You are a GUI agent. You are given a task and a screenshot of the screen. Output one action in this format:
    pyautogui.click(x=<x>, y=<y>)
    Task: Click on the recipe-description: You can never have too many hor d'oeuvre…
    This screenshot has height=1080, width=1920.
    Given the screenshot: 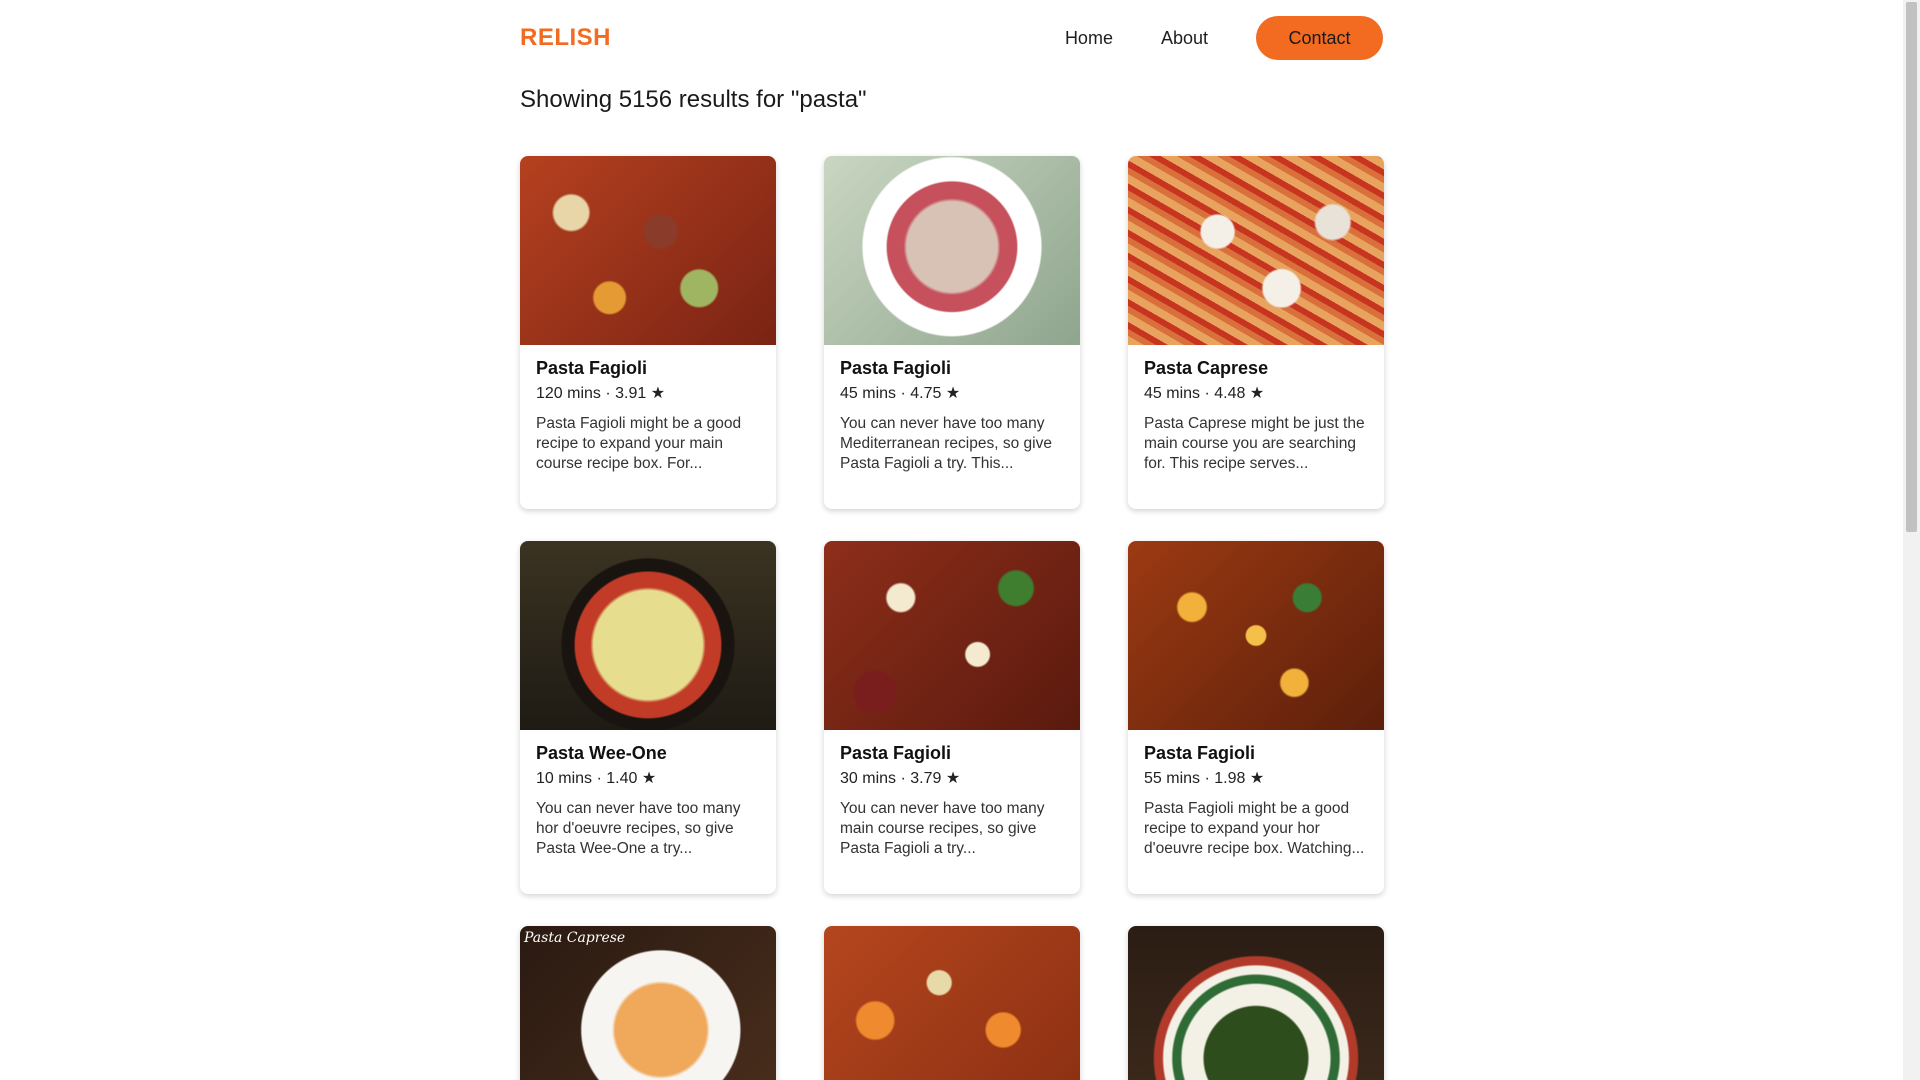 What is the action you would take?
    pyautogui.click(x=638, y=828)
    